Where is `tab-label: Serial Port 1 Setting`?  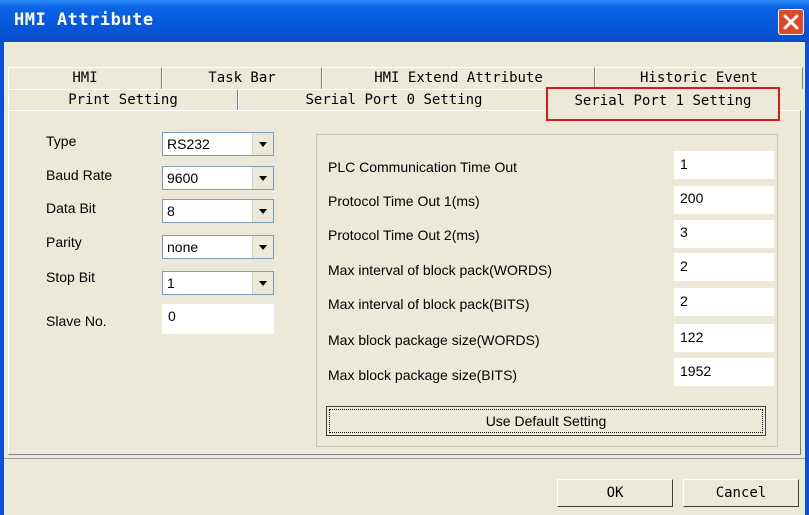 tab-label: Serial Port 1 Setting is located at coordinates (663, 101).